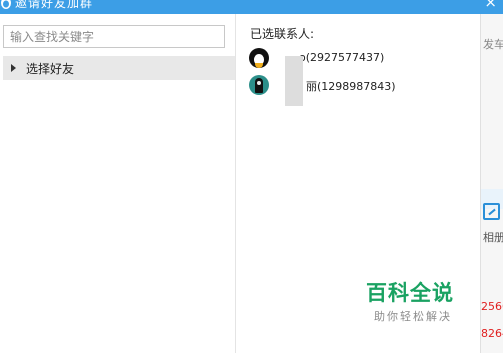 Image resolution: width=503 pixels, height=353 pixels. Describe the element at coordinates (342, 57) in the screenshot. I see `contact-name: o(2927577437)` at that location.